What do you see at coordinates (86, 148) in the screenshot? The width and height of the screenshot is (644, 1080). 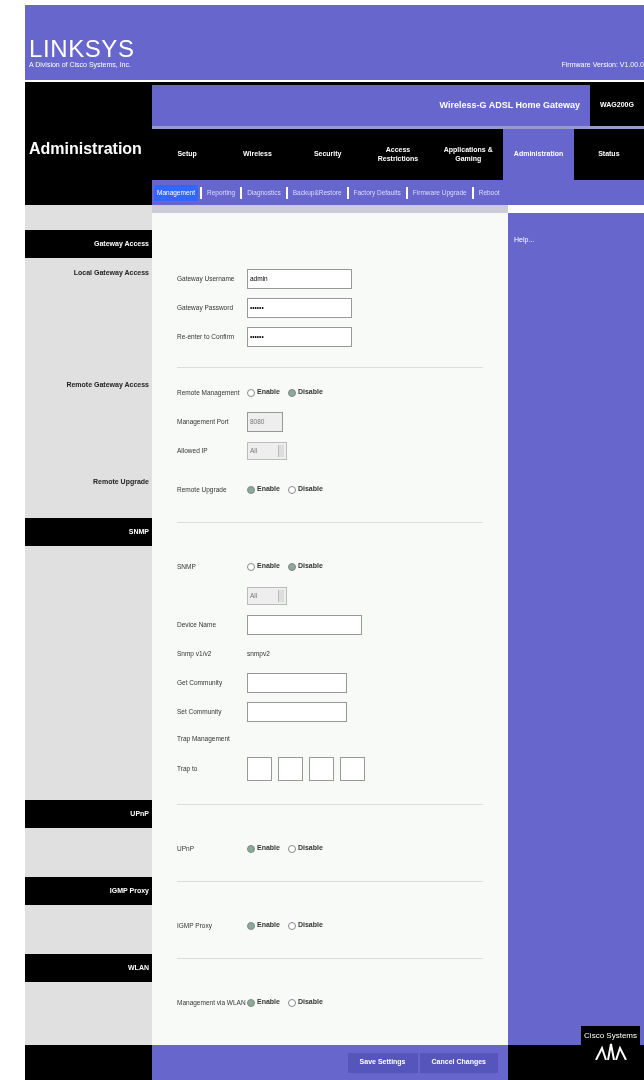 I see `page-title: Administration` at bounding box center [86, 148].